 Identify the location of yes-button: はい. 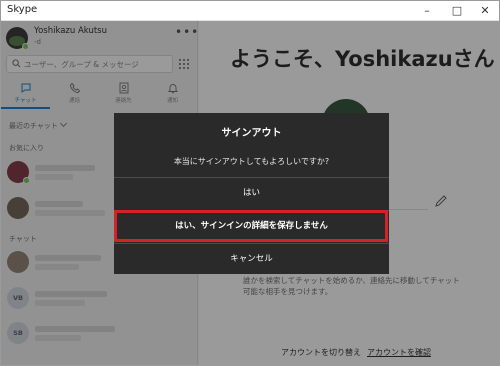
(251, 193).